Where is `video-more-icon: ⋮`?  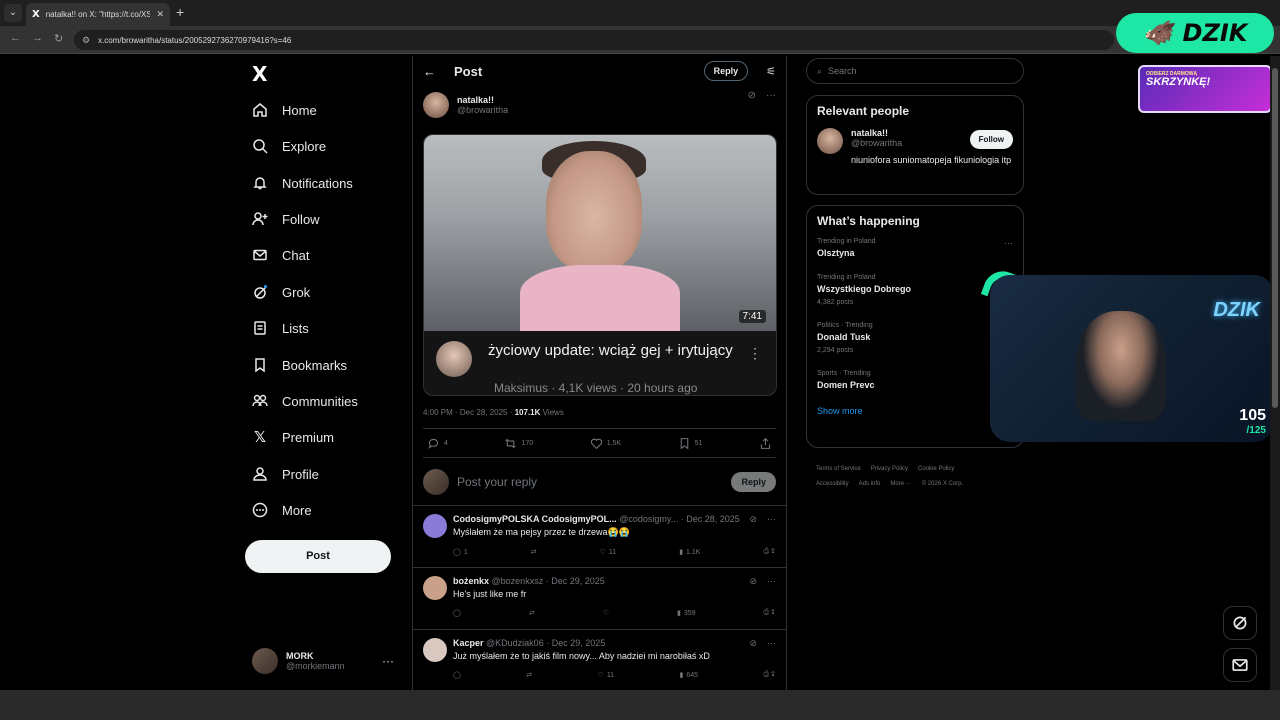 video-more-icon: ⋮ is located at coordinates (755, 353).